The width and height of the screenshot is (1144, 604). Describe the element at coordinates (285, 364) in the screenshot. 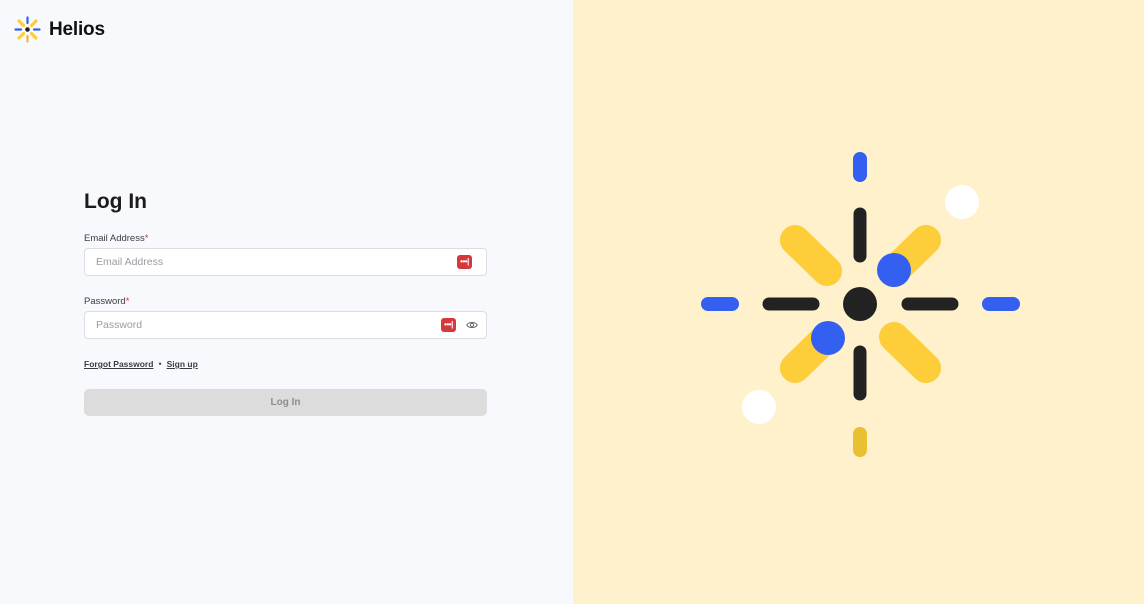

I see `auth-links: Forgot Password • Sign up` at that location.